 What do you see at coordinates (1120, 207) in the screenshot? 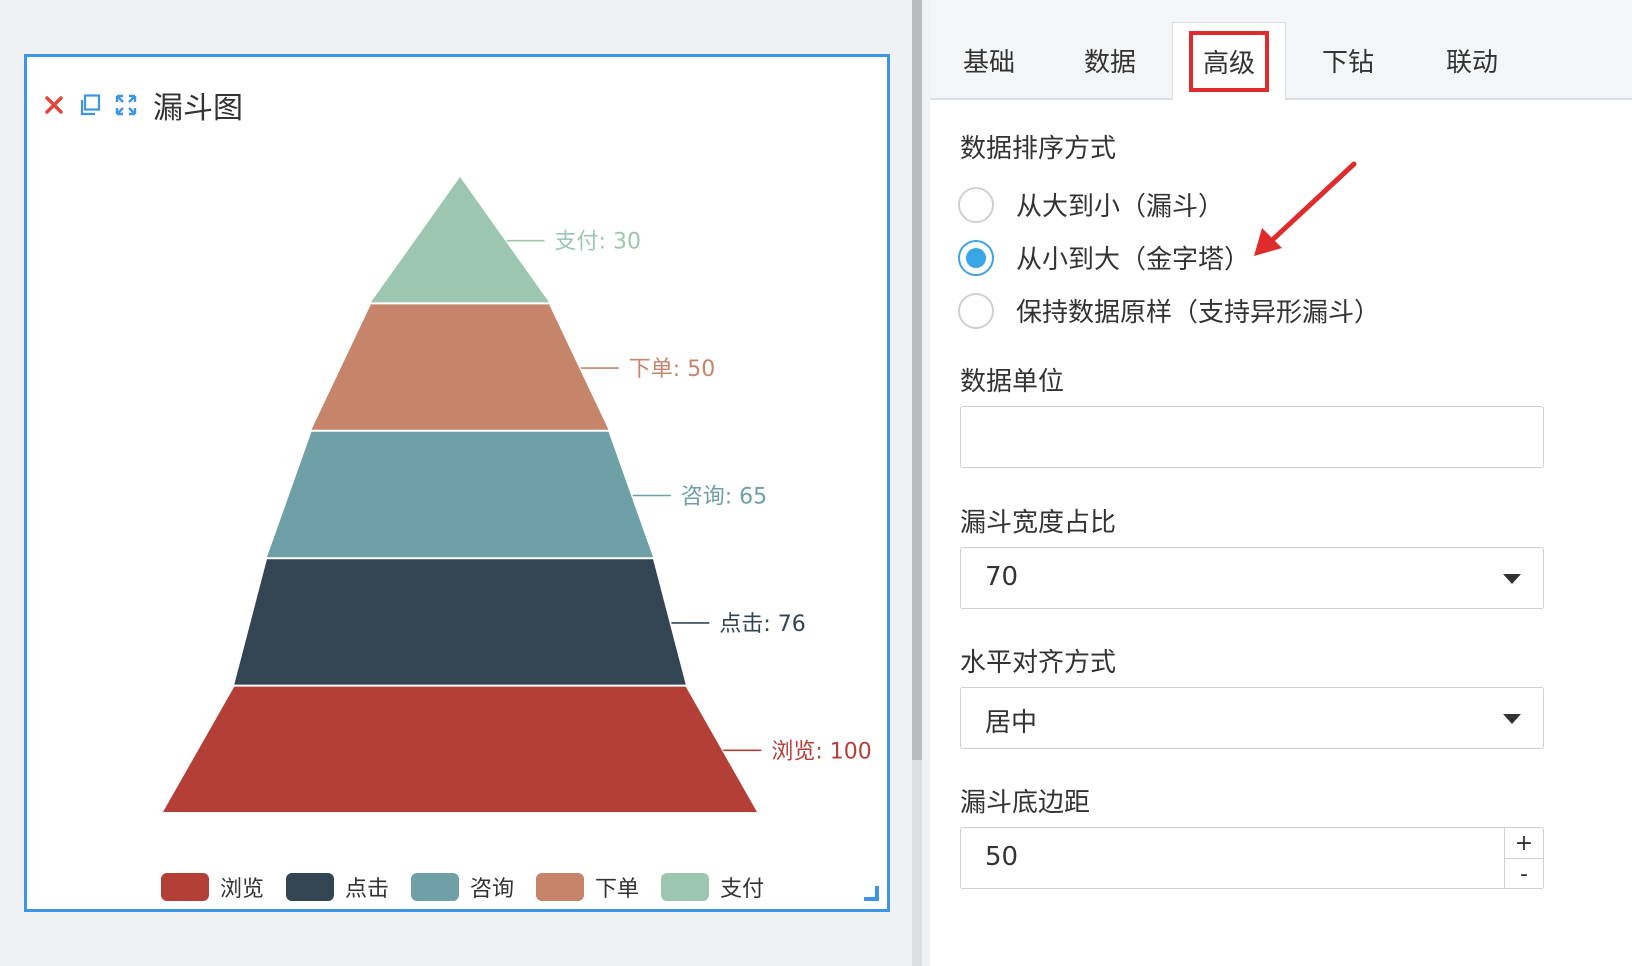
I see `radio-descending-label: 从大到小（漏斗）` at bounding box center [1120, 207].